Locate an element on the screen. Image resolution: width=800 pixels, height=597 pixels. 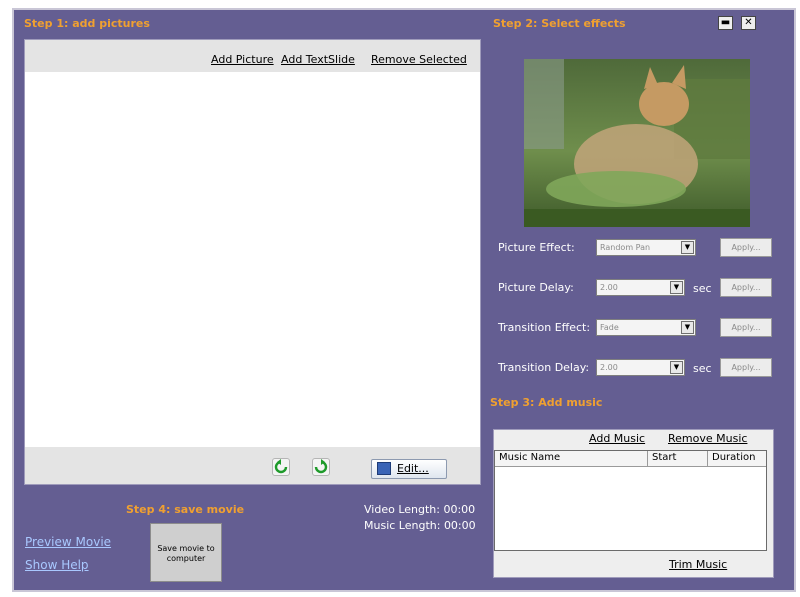
video-length: Video Length: 00:00 is located at coordinates (420, 509).